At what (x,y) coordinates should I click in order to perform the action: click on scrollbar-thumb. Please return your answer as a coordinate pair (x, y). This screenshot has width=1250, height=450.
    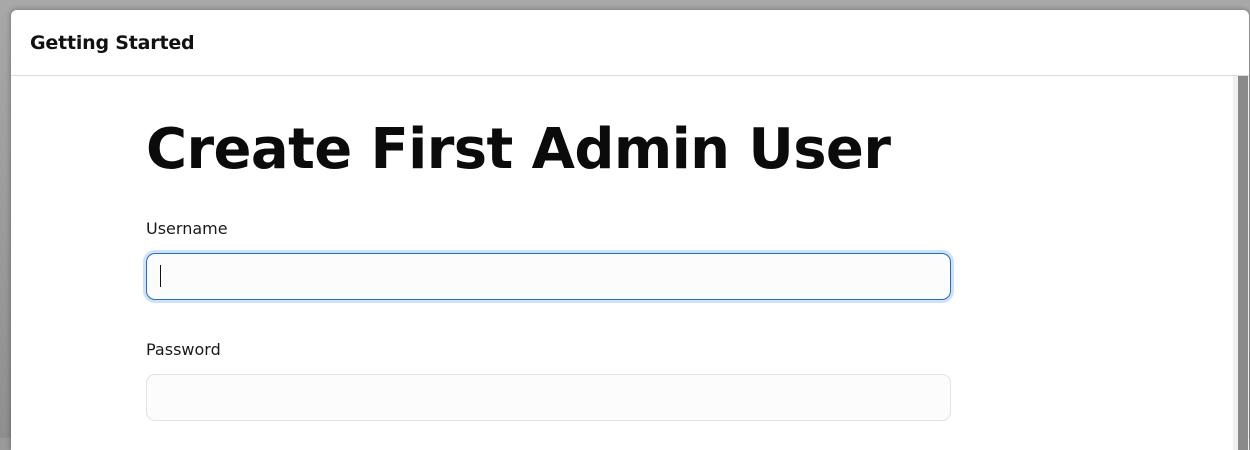
    Looking at the image, I should click on (1243, 263).